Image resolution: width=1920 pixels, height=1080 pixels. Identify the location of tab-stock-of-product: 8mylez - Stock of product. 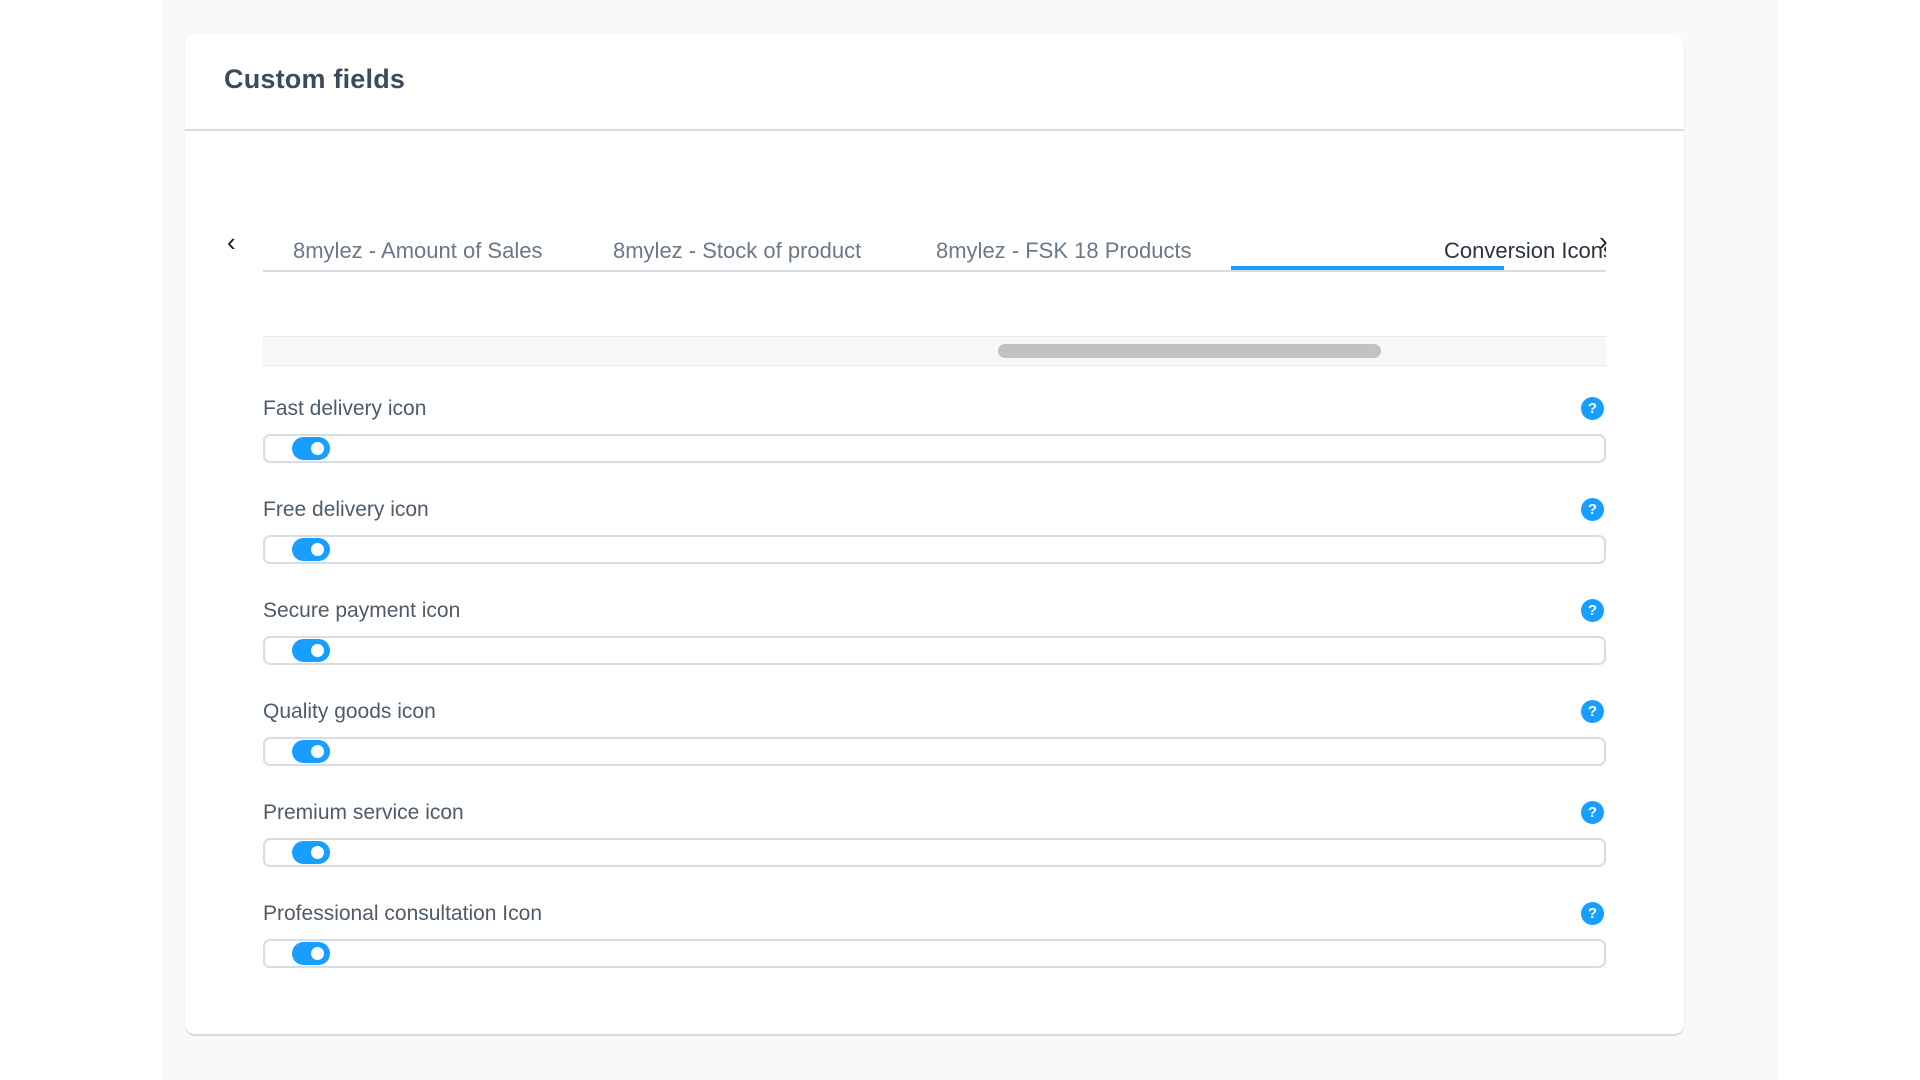
(737, 251).